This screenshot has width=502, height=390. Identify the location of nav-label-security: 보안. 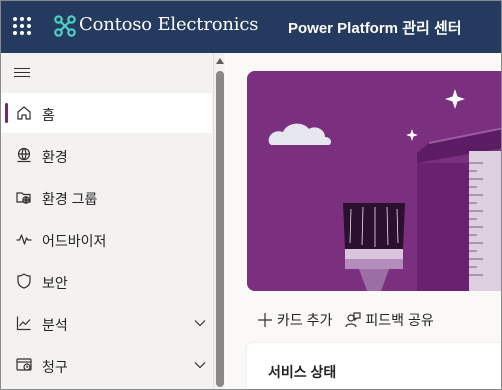
(55, 283).